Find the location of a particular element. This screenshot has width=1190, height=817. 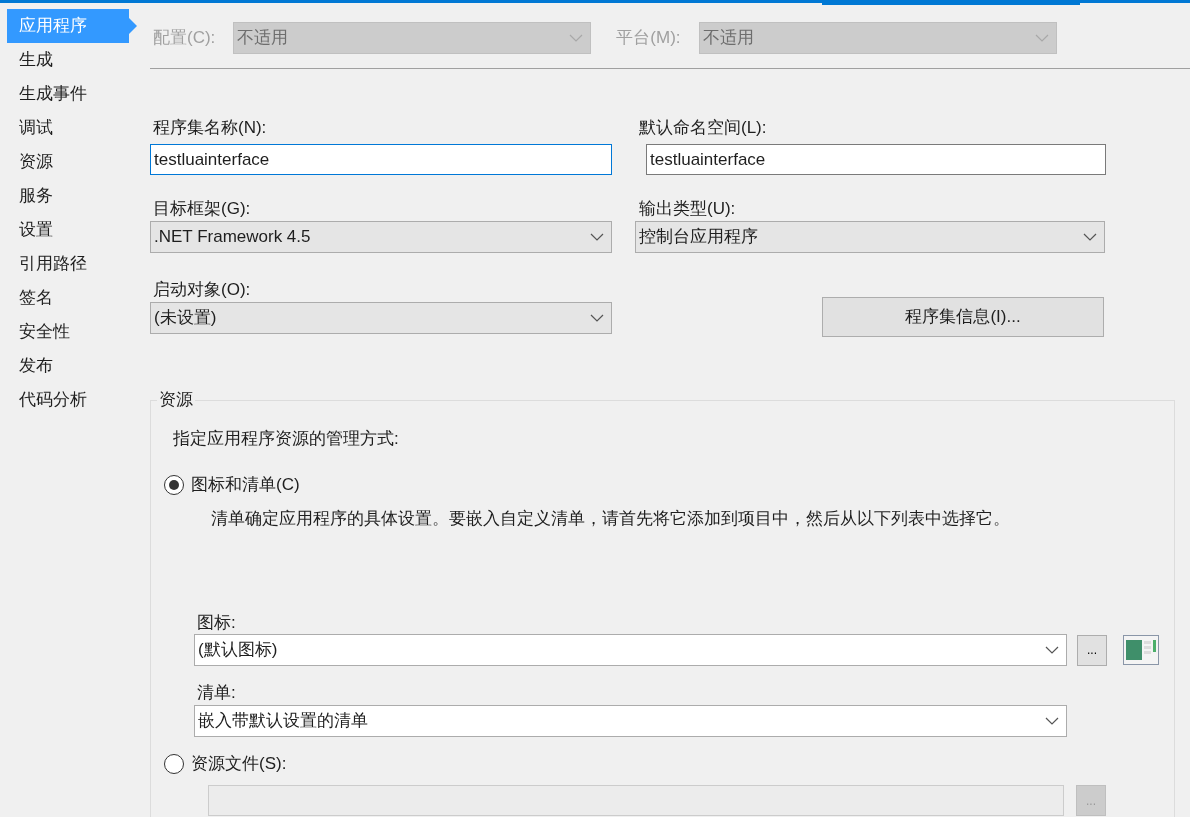

field-label: 图标: is located at coordinates (217, 623).